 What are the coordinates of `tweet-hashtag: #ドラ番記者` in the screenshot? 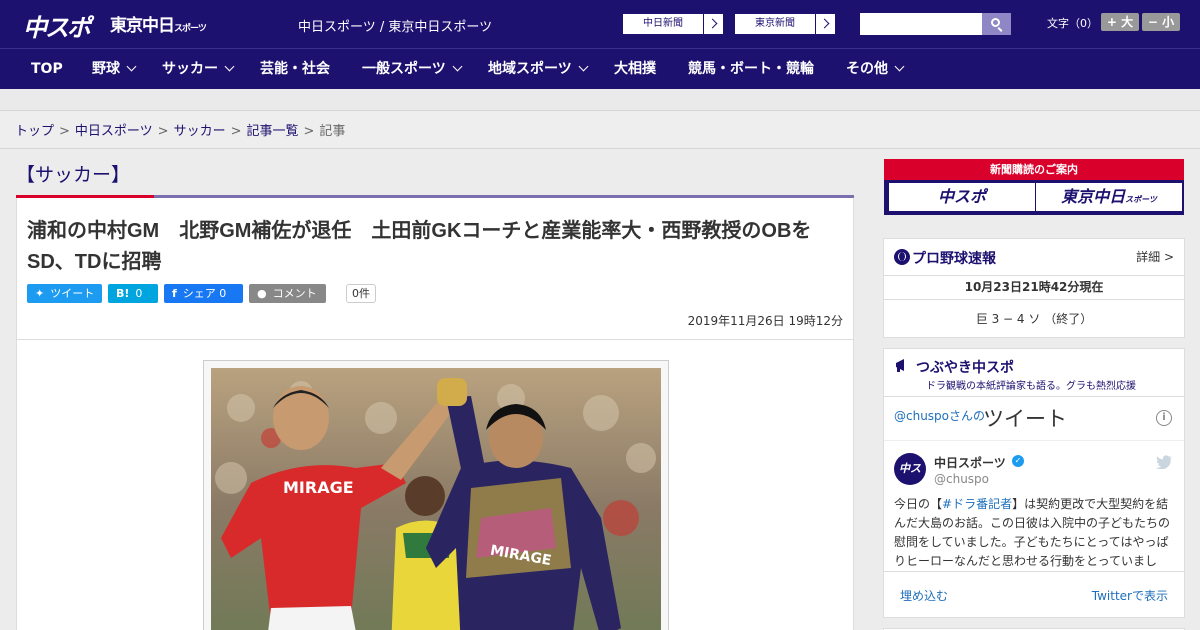 It's located at (977, 504).